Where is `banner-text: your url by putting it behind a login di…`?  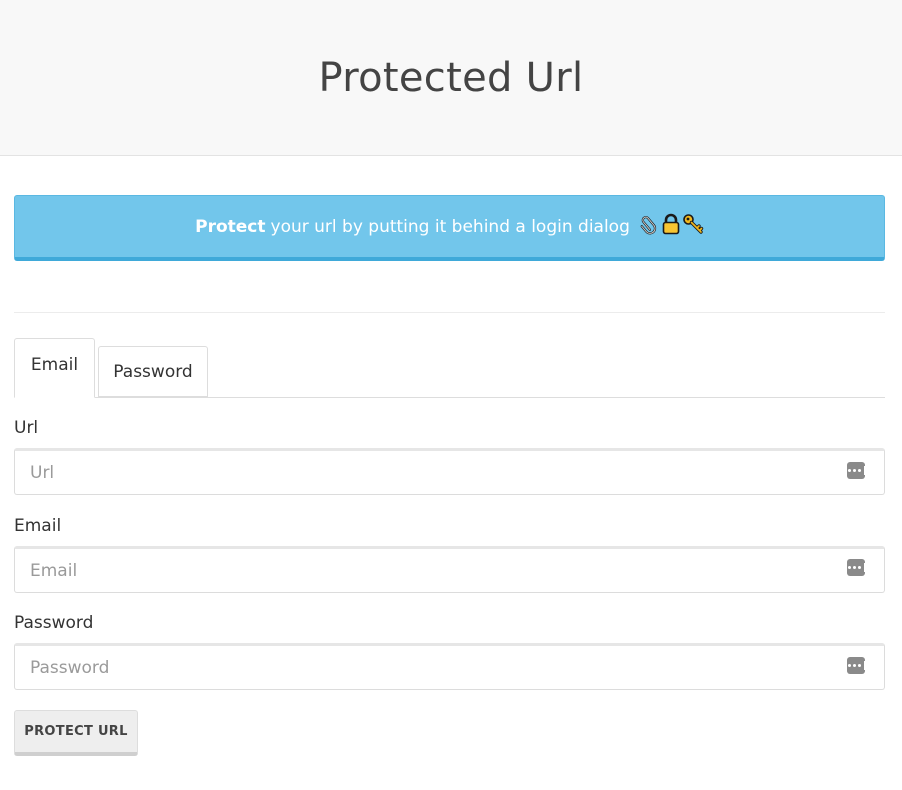 banner-text: your url by putting it behind a login di… is located at coordinates (450, 226).